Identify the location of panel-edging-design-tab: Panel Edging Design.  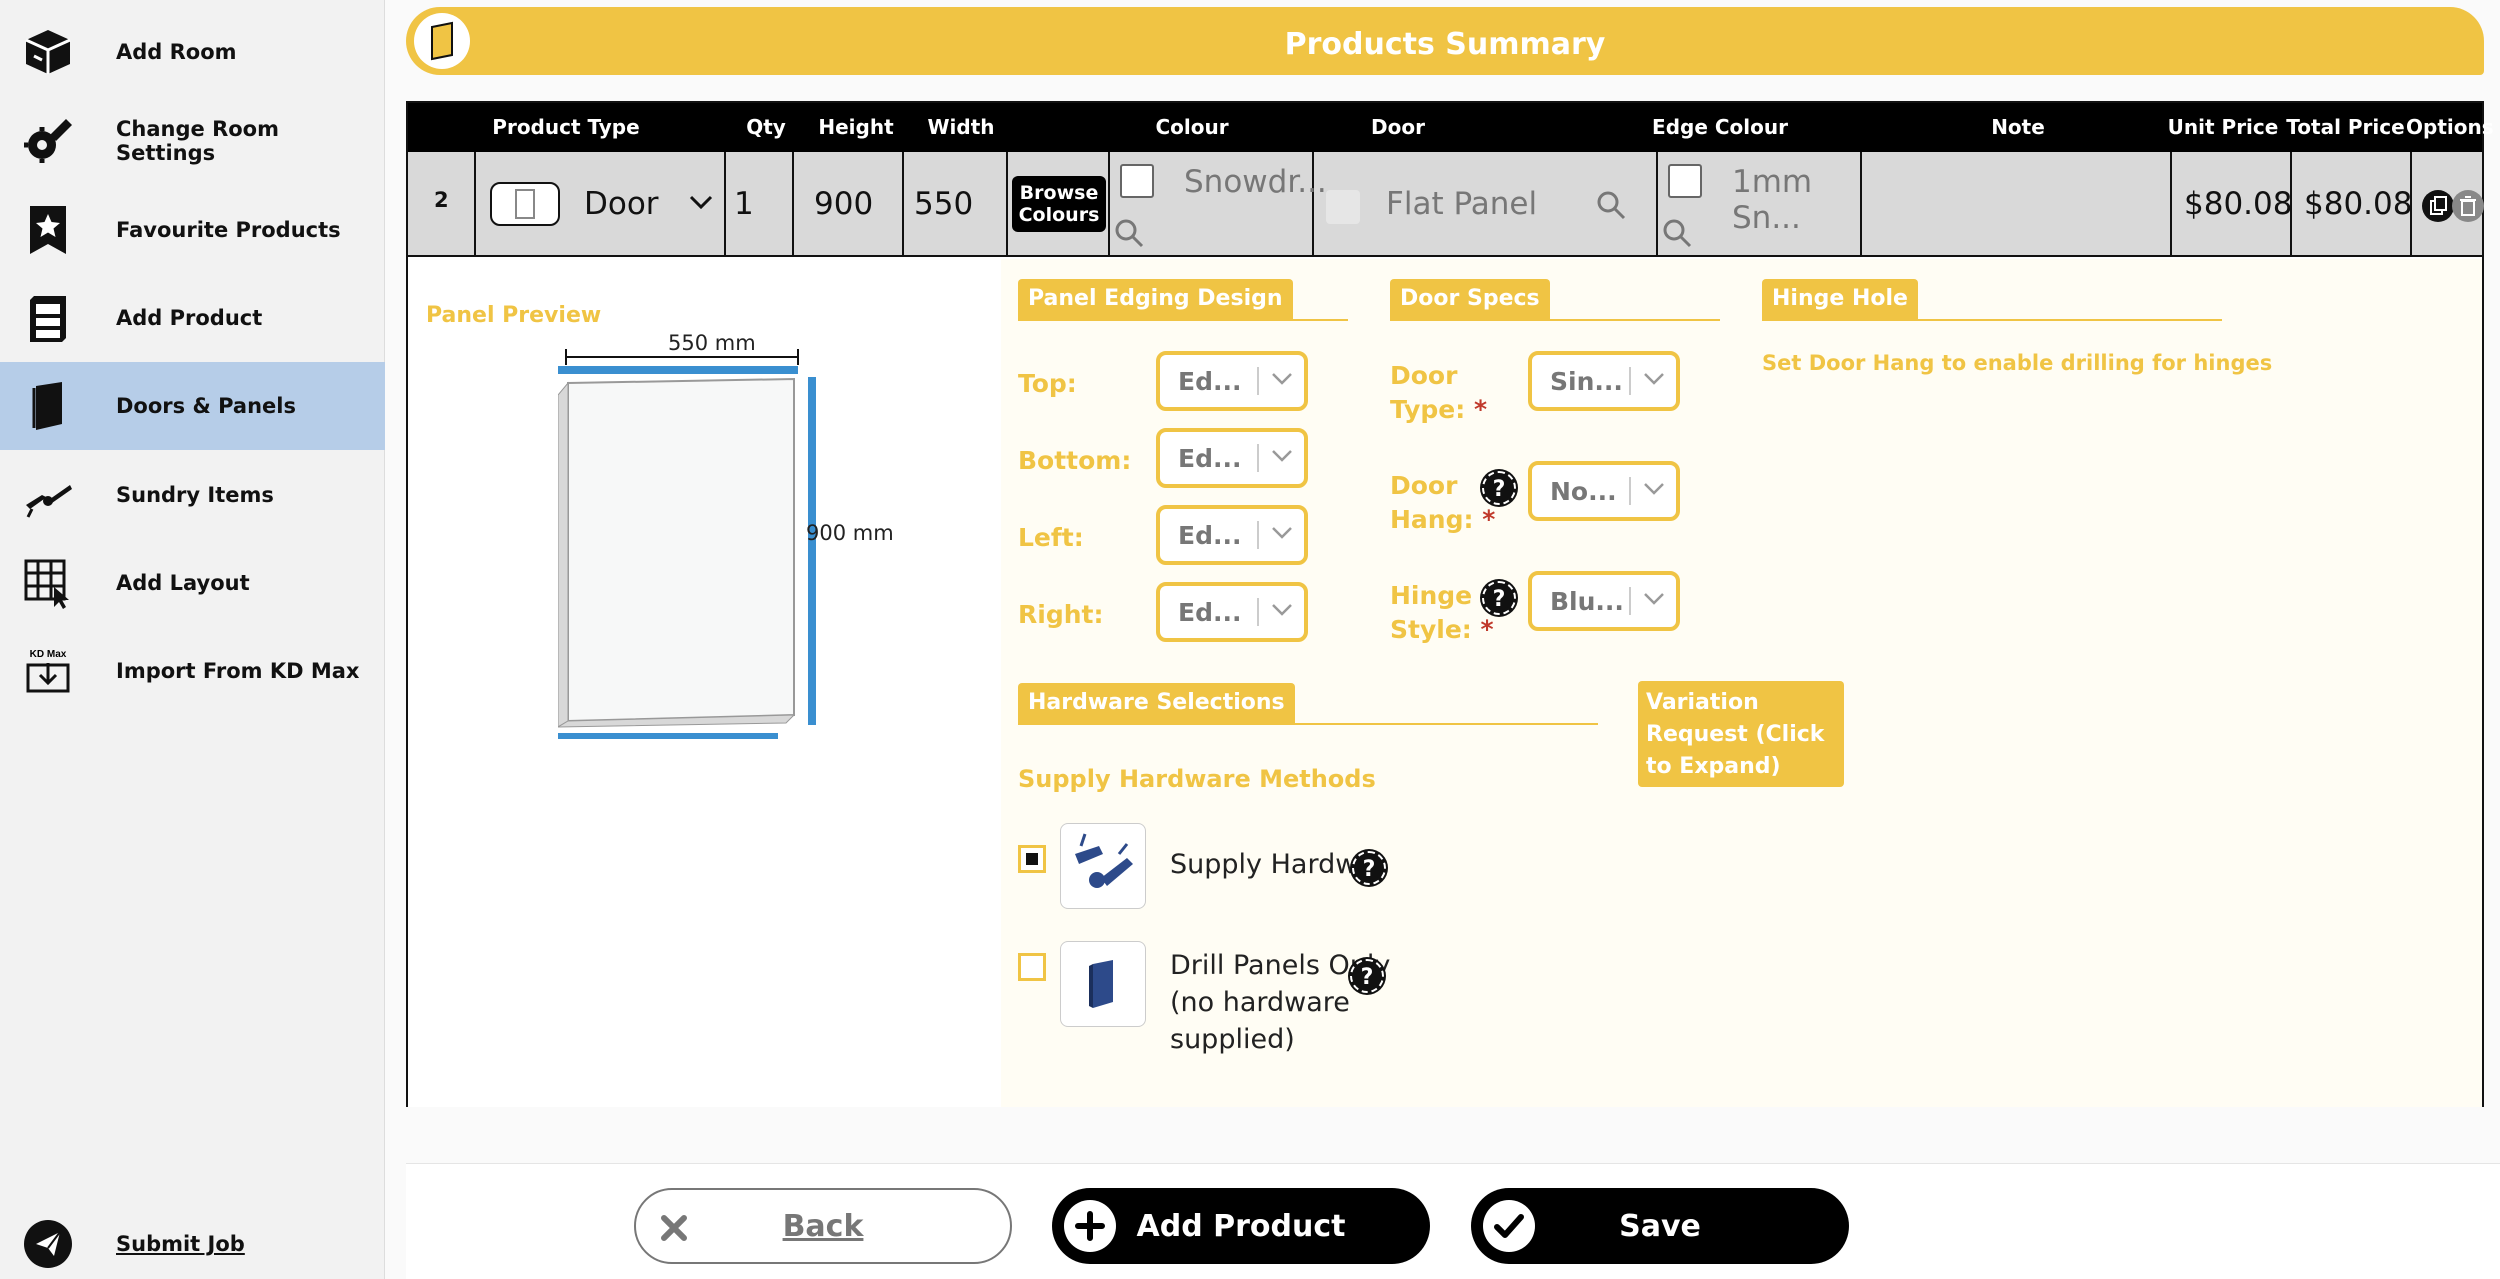
(1155, 299).